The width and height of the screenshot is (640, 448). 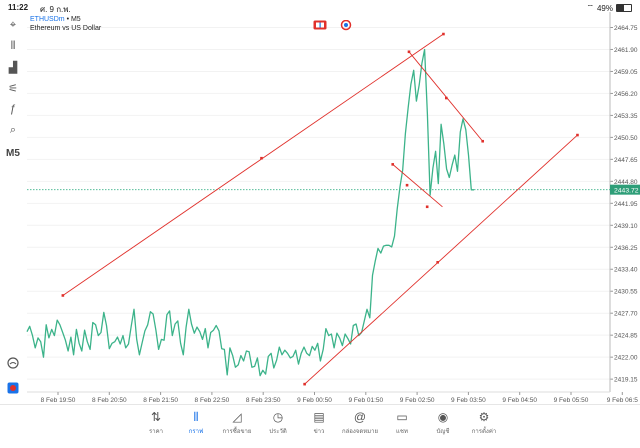 I want to click on tab-trade: ◿ การซื้อขาย, so click(x=237, y=422).